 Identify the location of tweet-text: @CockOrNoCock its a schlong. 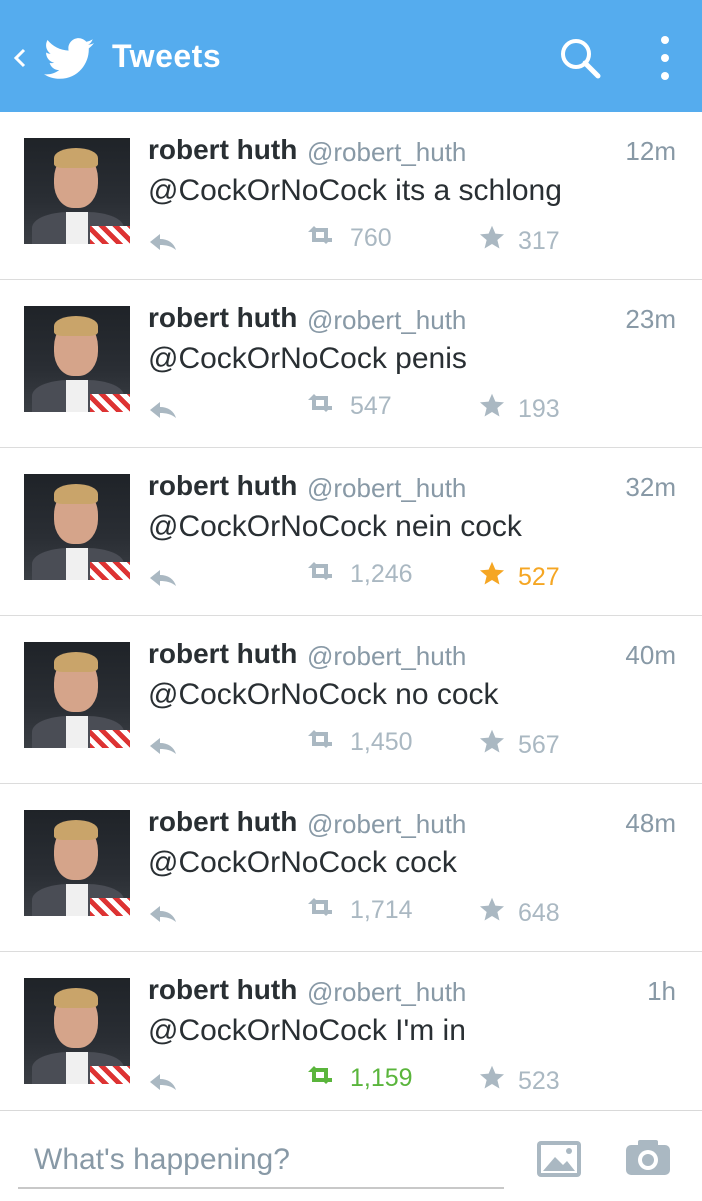
(355, 190).